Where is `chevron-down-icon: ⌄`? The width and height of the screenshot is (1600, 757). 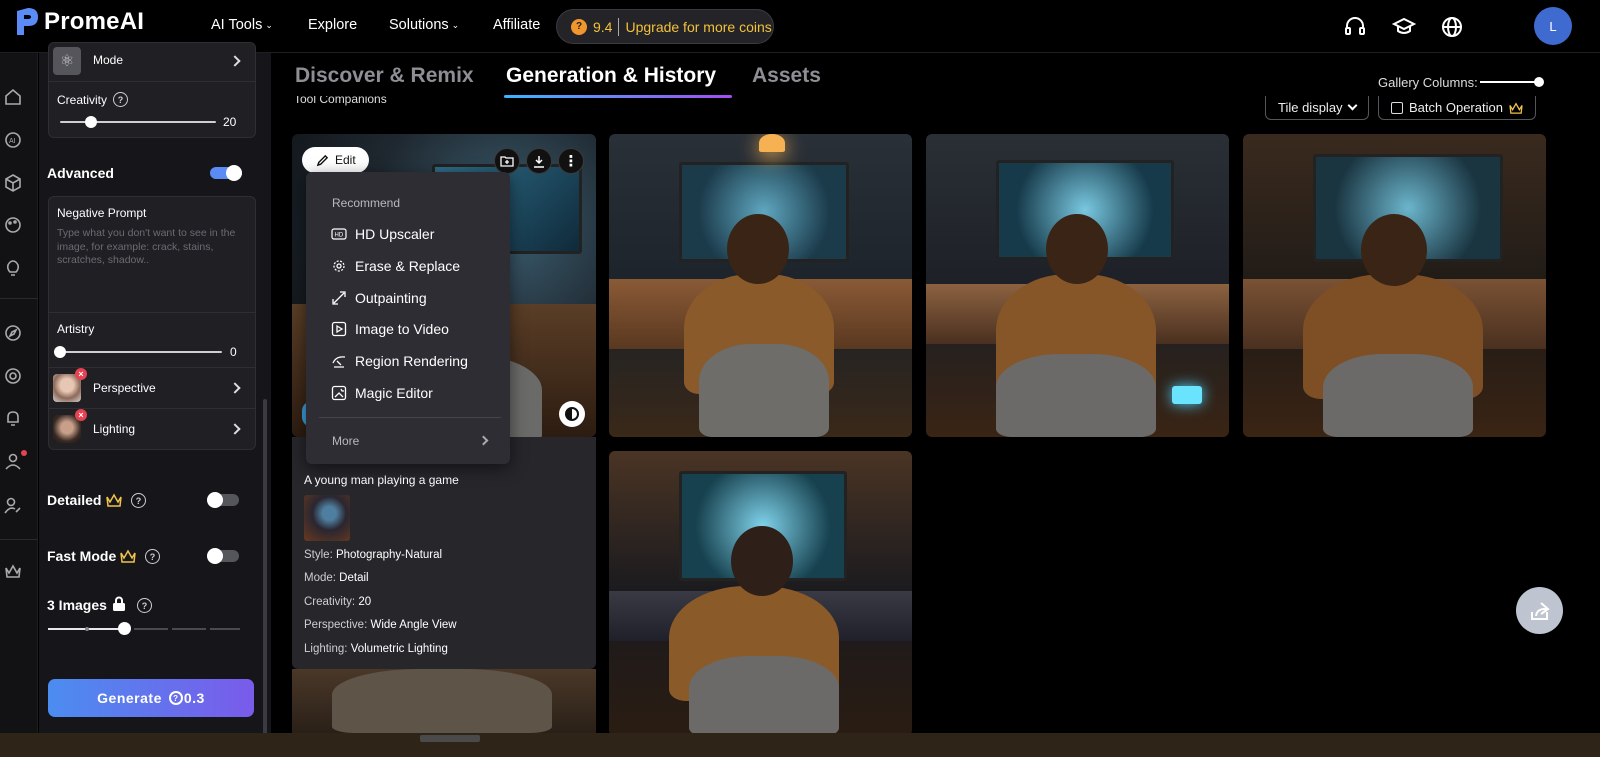
chevron-down-icon: ⌄ is located at coordinates (455, 24).